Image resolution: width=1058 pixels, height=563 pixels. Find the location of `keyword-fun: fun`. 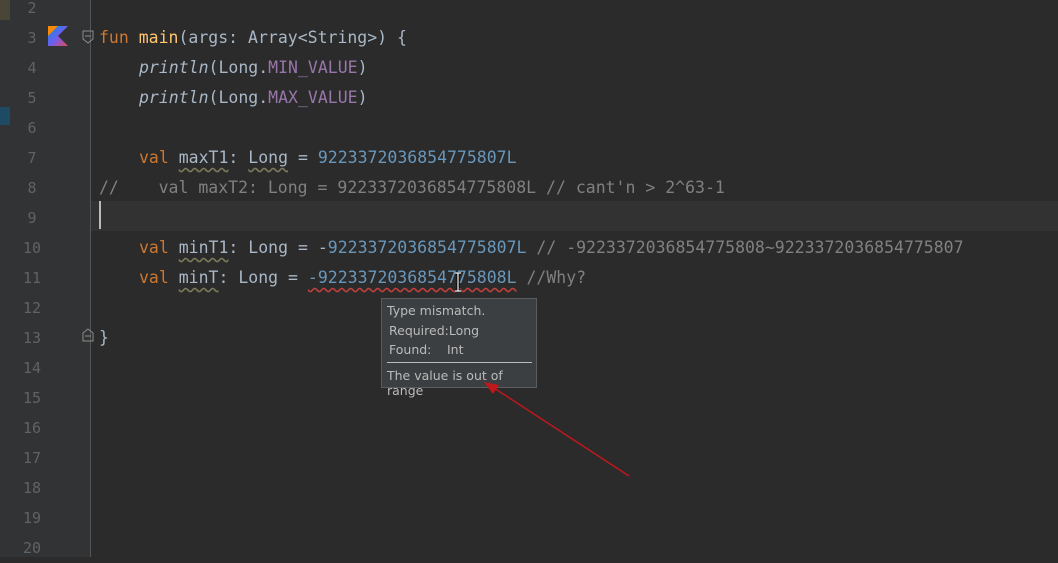

keyword-fun: fun is located at coordinates (114, 37).